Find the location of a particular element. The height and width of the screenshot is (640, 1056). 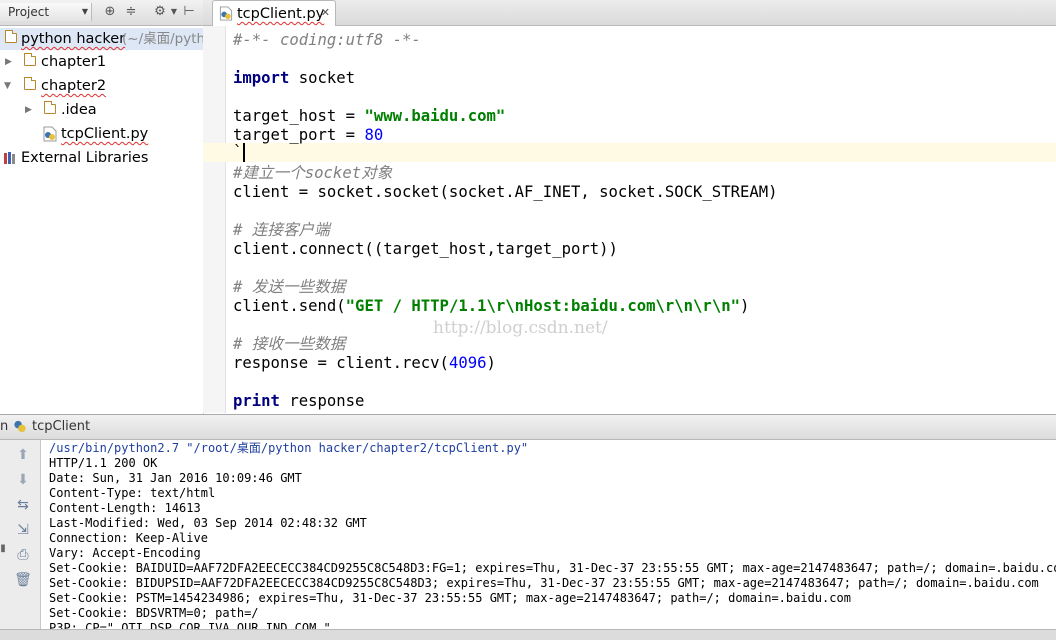

console-line: Set-Cookie: BDSVRTM=0; path=/ is located at coordinates (154, 613).